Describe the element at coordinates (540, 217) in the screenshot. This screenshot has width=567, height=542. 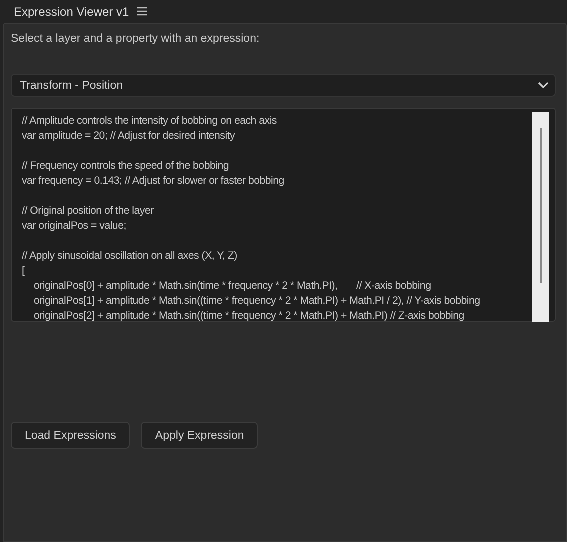
I see `scrollbar` at that location.